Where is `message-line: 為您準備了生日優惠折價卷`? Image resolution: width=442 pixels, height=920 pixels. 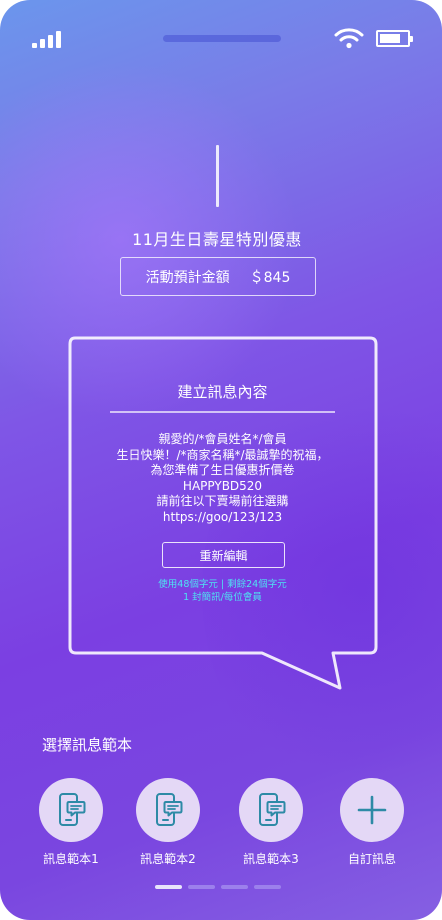
message-line: 為您準備了生日優惠折價卷 is located at coordinates (222, 470).